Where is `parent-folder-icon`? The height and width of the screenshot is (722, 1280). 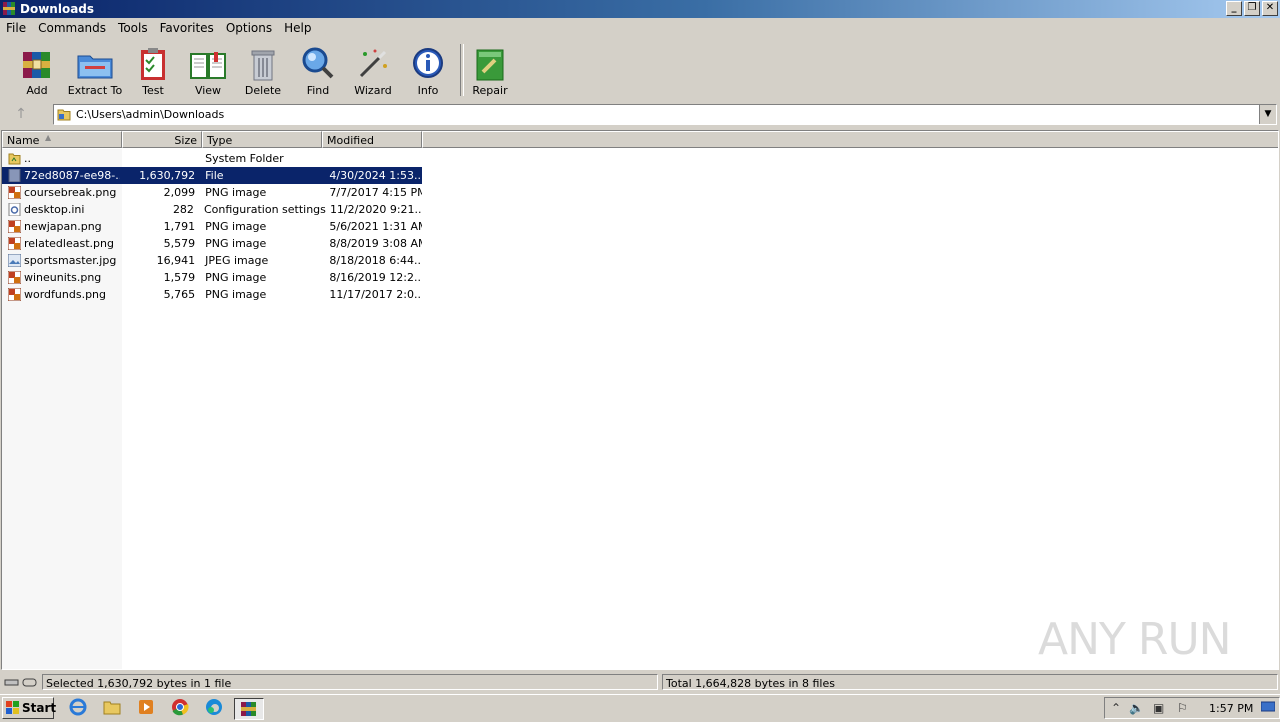 parent-folder-icon is located at coordinates (14, 159).